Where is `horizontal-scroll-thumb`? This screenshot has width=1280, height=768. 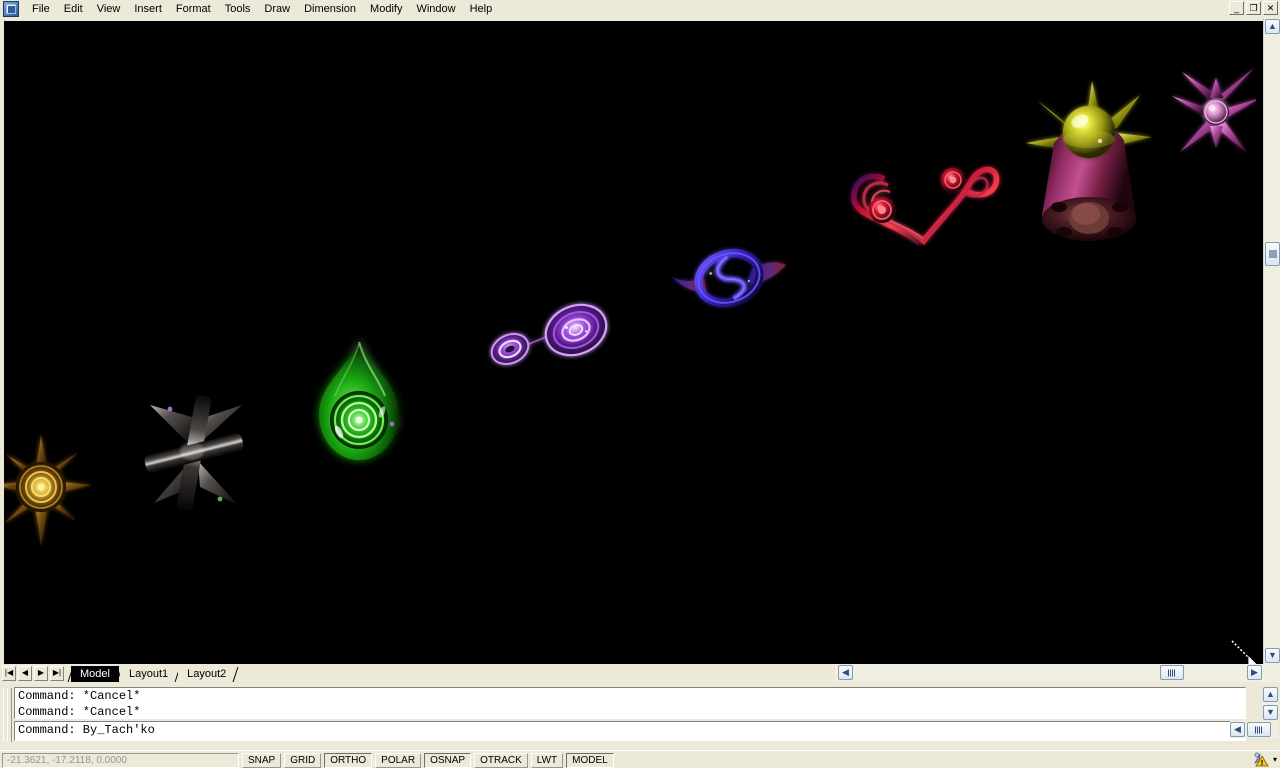
horizontal-scroll-thumb is located at coordinates (1172, 672).